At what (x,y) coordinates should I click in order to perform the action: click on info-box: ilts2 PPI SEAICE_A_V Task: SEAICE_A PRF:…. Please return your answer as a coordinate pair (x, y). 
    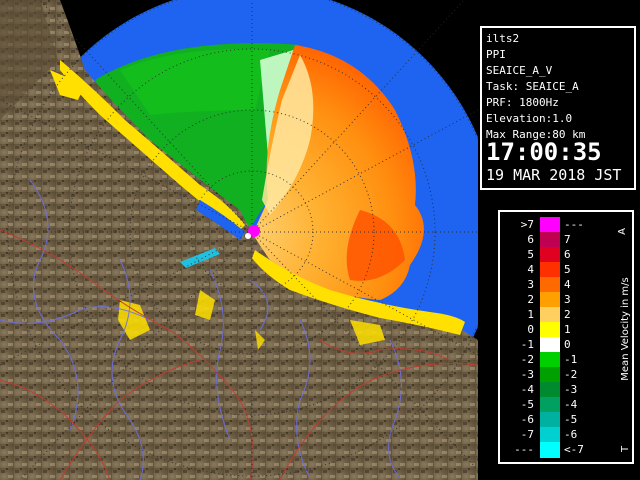
    Looking at the image, I should click on (558, 108).